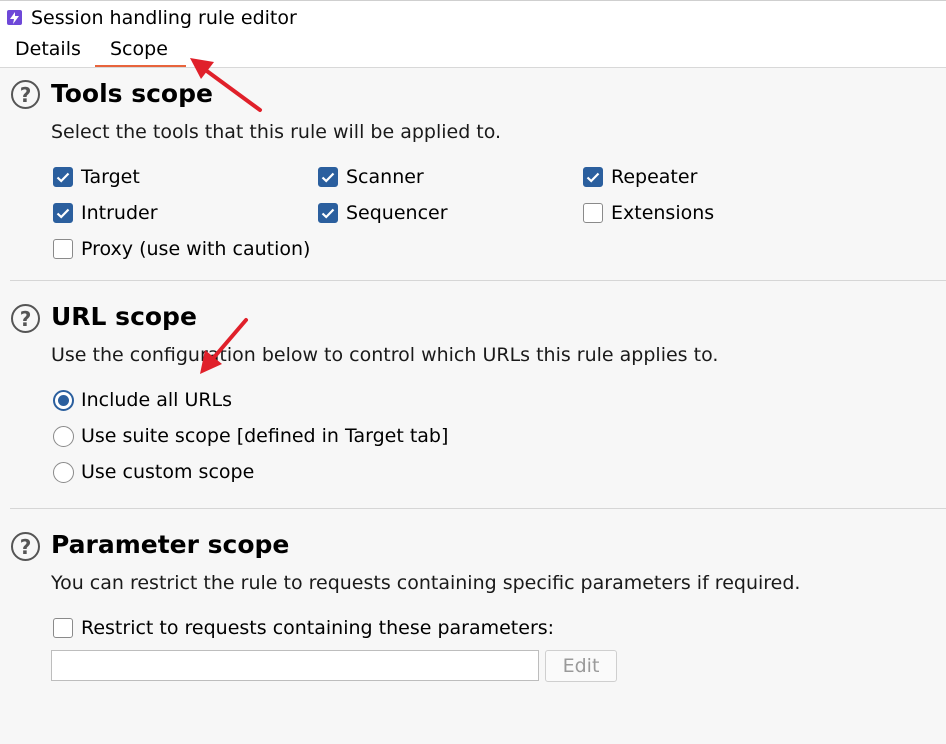  Describe the element at coordinates (48, 49) in the screenshot. I see `tab-details: Details` at that location.